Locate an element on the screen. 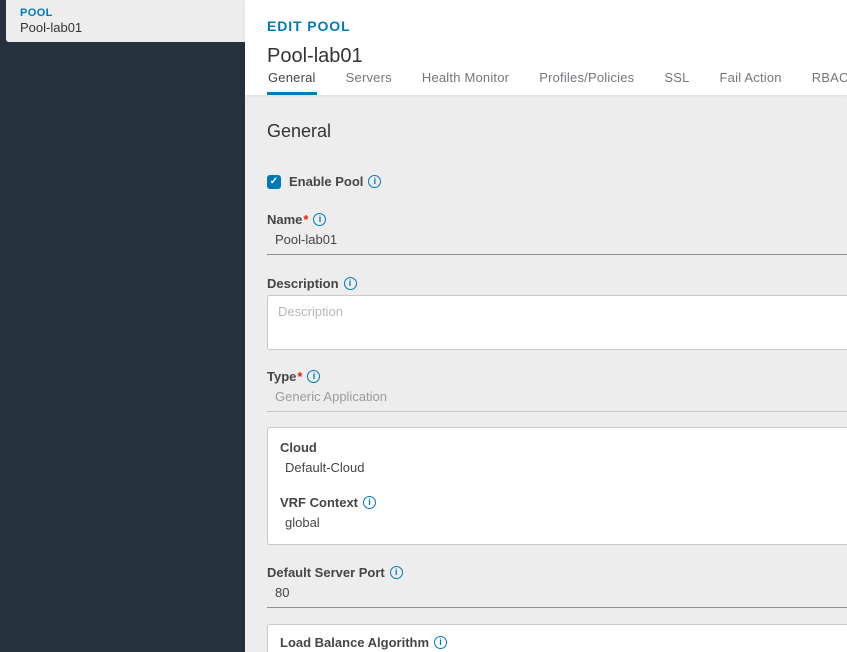 The image size is (847, 652). tab-general: General is located at coordinates (292, 83).